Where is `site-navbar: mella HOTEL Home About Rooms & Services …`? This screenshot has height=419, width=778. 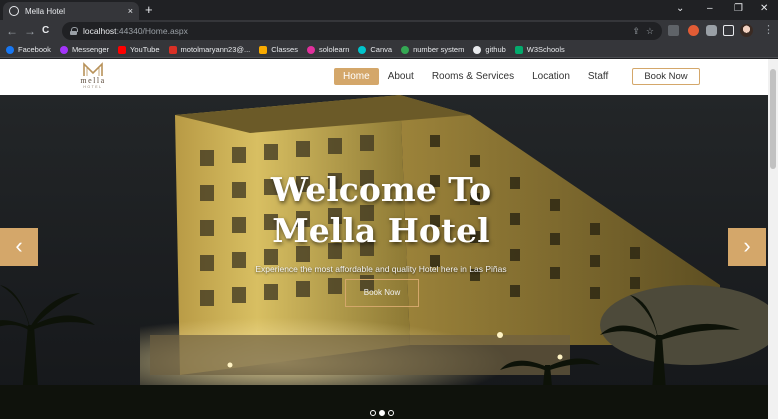
site-navbar: mella HOTEL Home About Rooms & Services … is located at coordinates (384, 77).